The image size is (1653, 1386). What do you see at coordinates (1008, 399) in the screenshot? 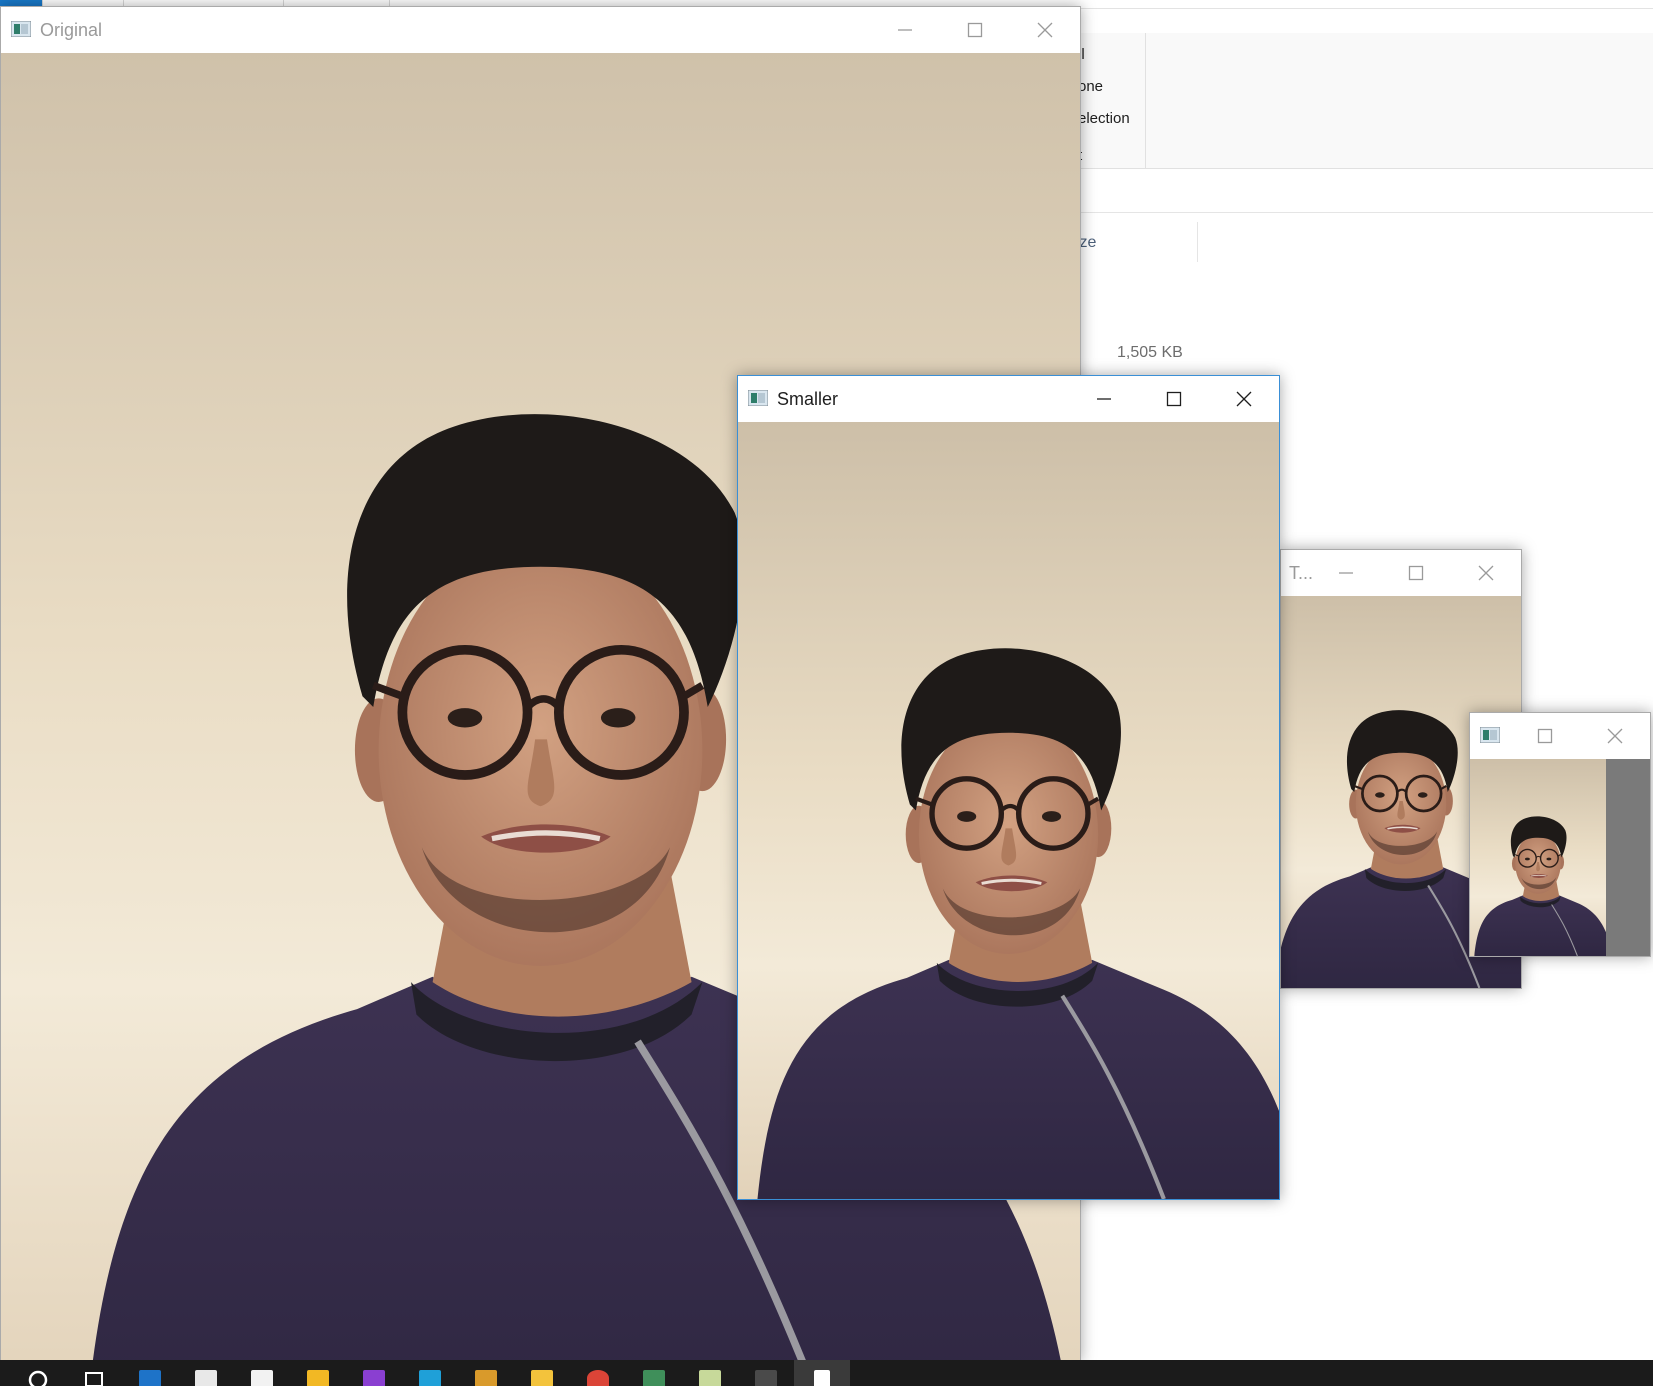
I see `titlebar: Smaller` at bounding box center [1008, 399].